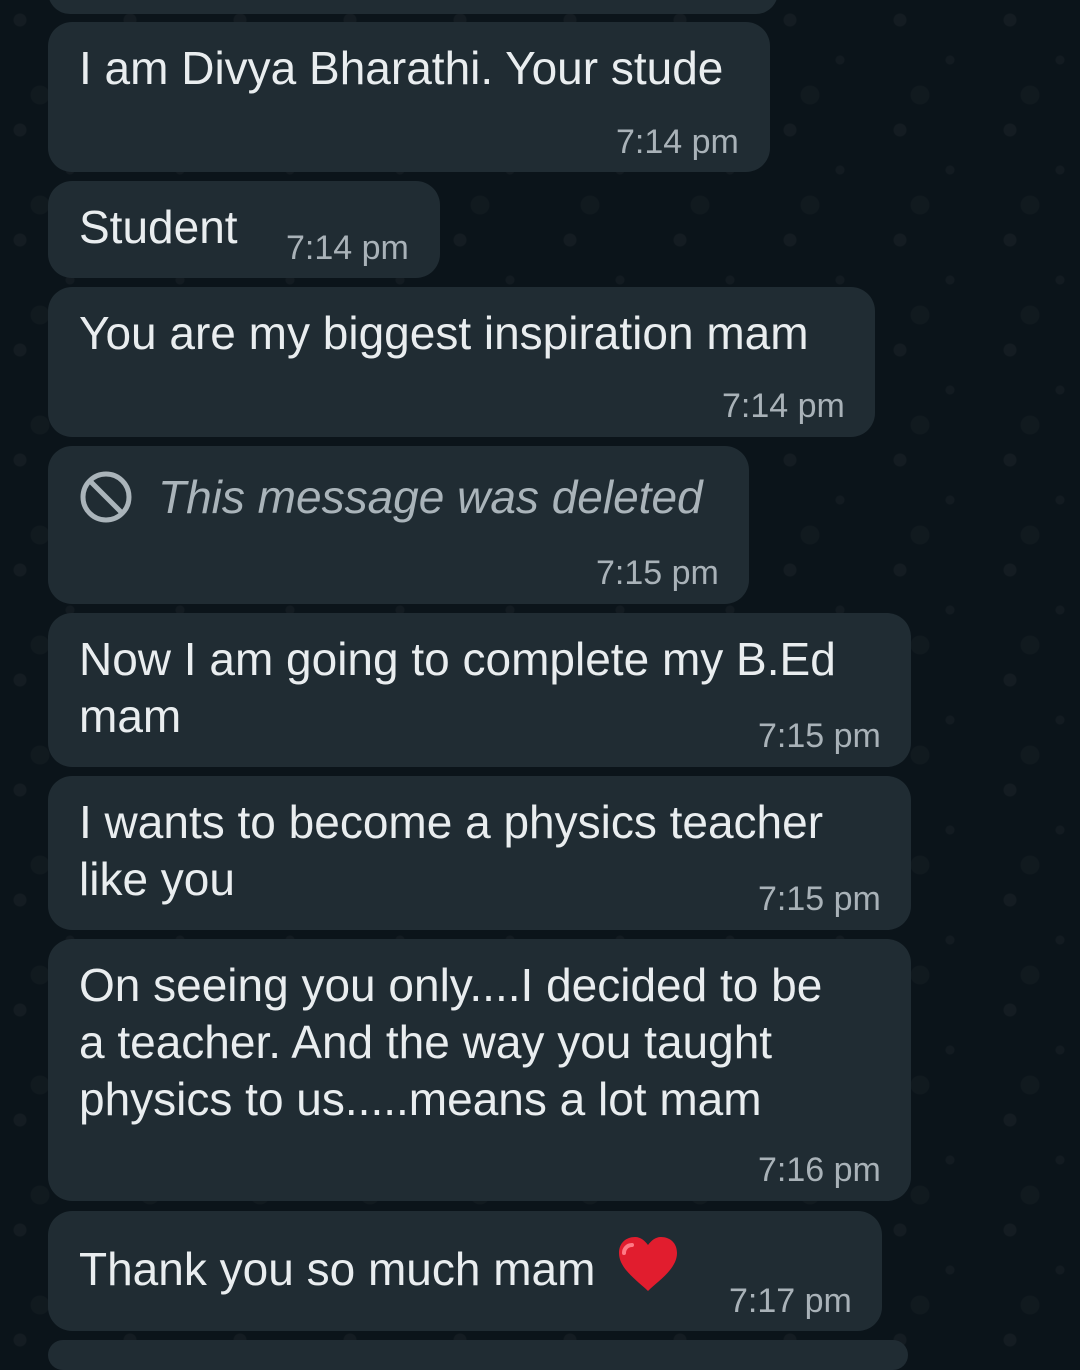  Describe the element at coordinates (409, 97) in the screenshot. I see `message-bubble: I am Divya Bharathi. Your stude 7:14 pm` at that location.